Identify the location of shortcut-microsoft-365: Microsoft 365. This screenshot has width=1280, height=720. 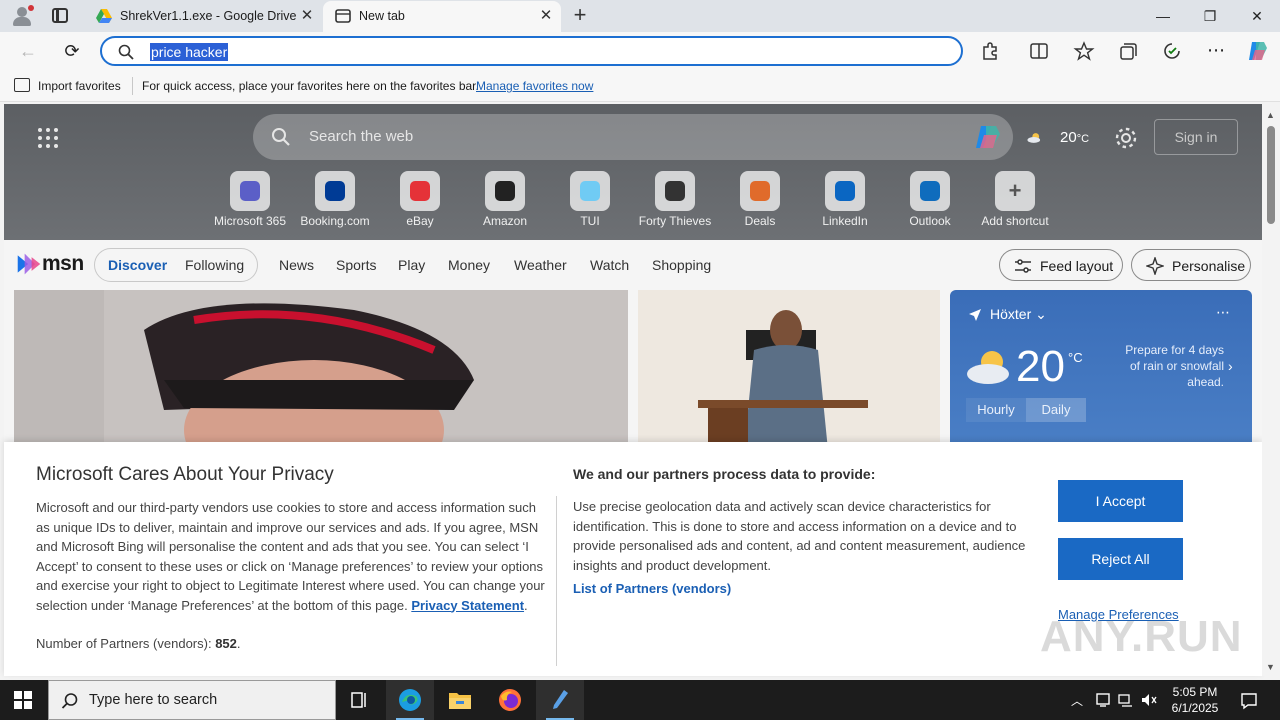
(250, 203).